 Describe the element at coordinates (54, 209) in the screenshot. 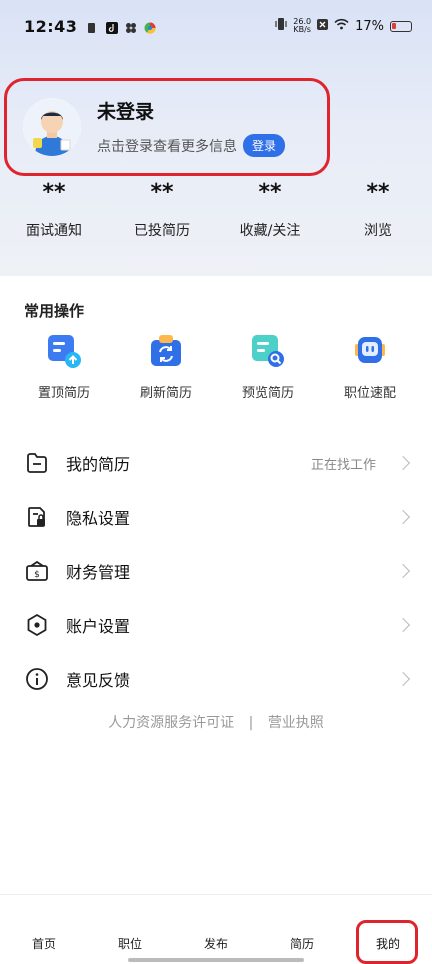

I see `stat-interview: ** 面试通知` at that location.